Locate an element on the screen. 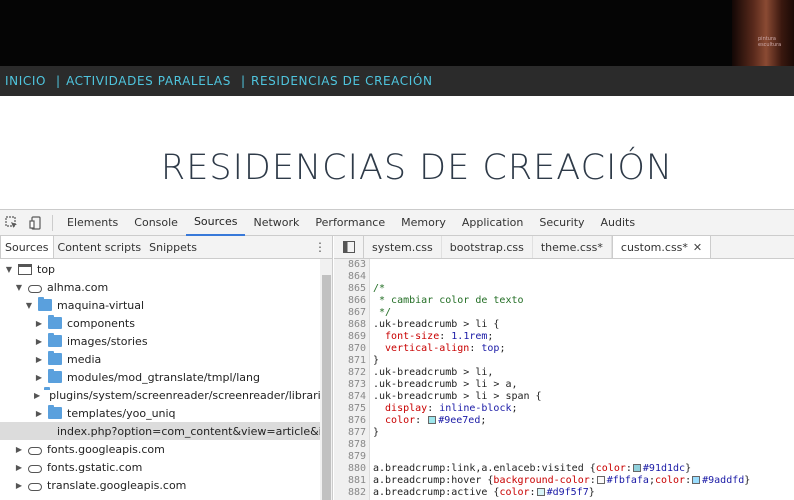 This screenshot has width=794, height=500. navigator-tabs: Sources Content scripts Snippets ⋮ is located at coordinates (166, 247).